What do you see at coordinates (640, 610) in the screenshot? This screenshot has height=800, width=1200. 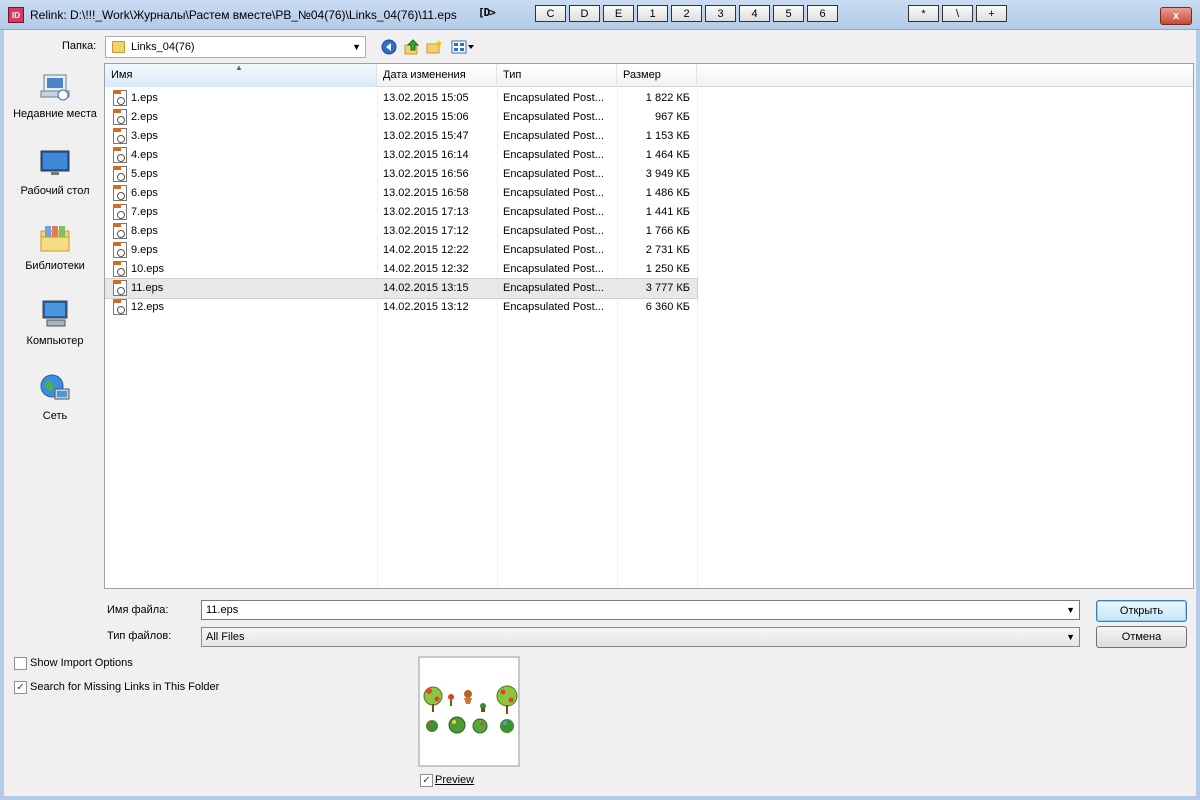 I see `filename-input: 11.eps ▼` at bounding box center [640, 610].